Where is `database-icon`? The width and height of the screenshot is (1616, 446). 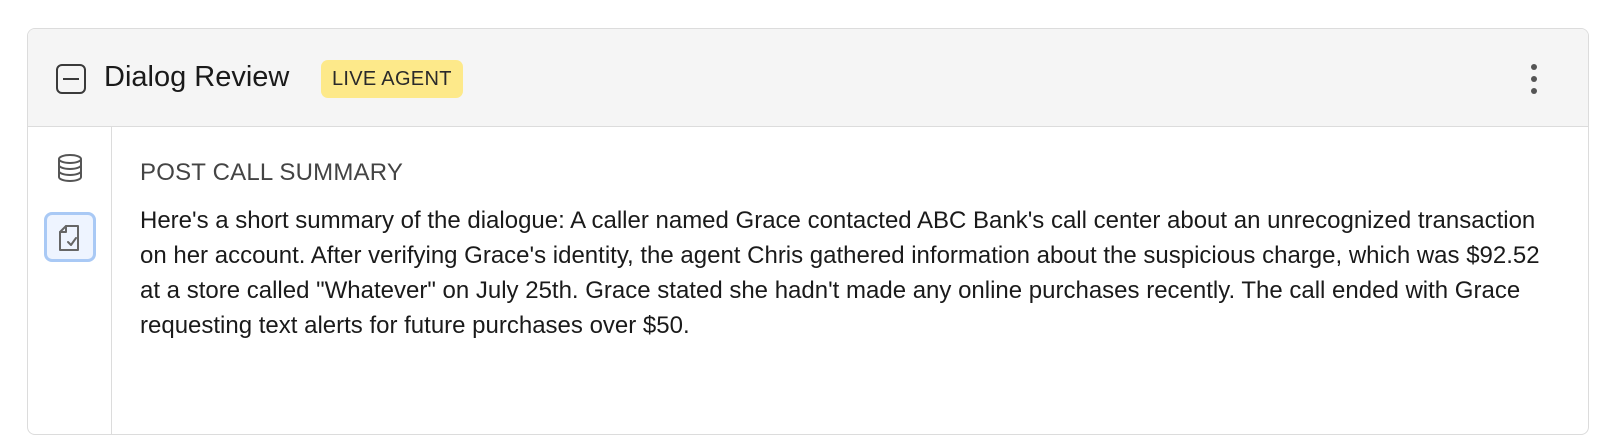 database-icon is located at coordinates (70, 168).